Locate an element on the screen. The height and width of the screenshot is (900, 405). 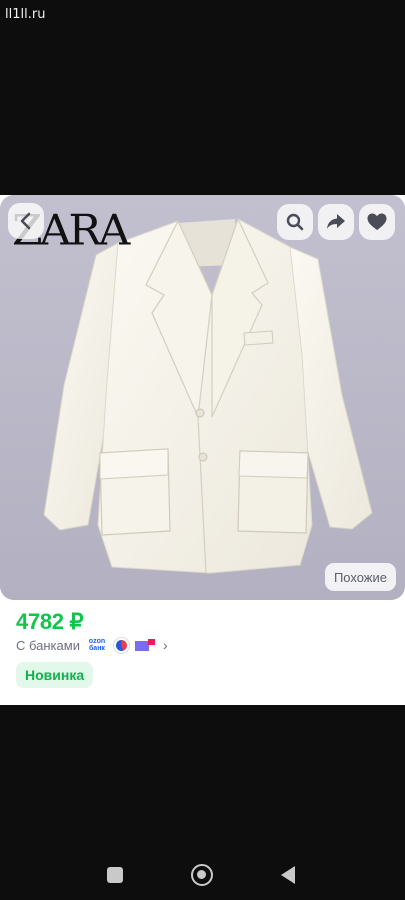
search-icon is located at coordinates (295, 222).